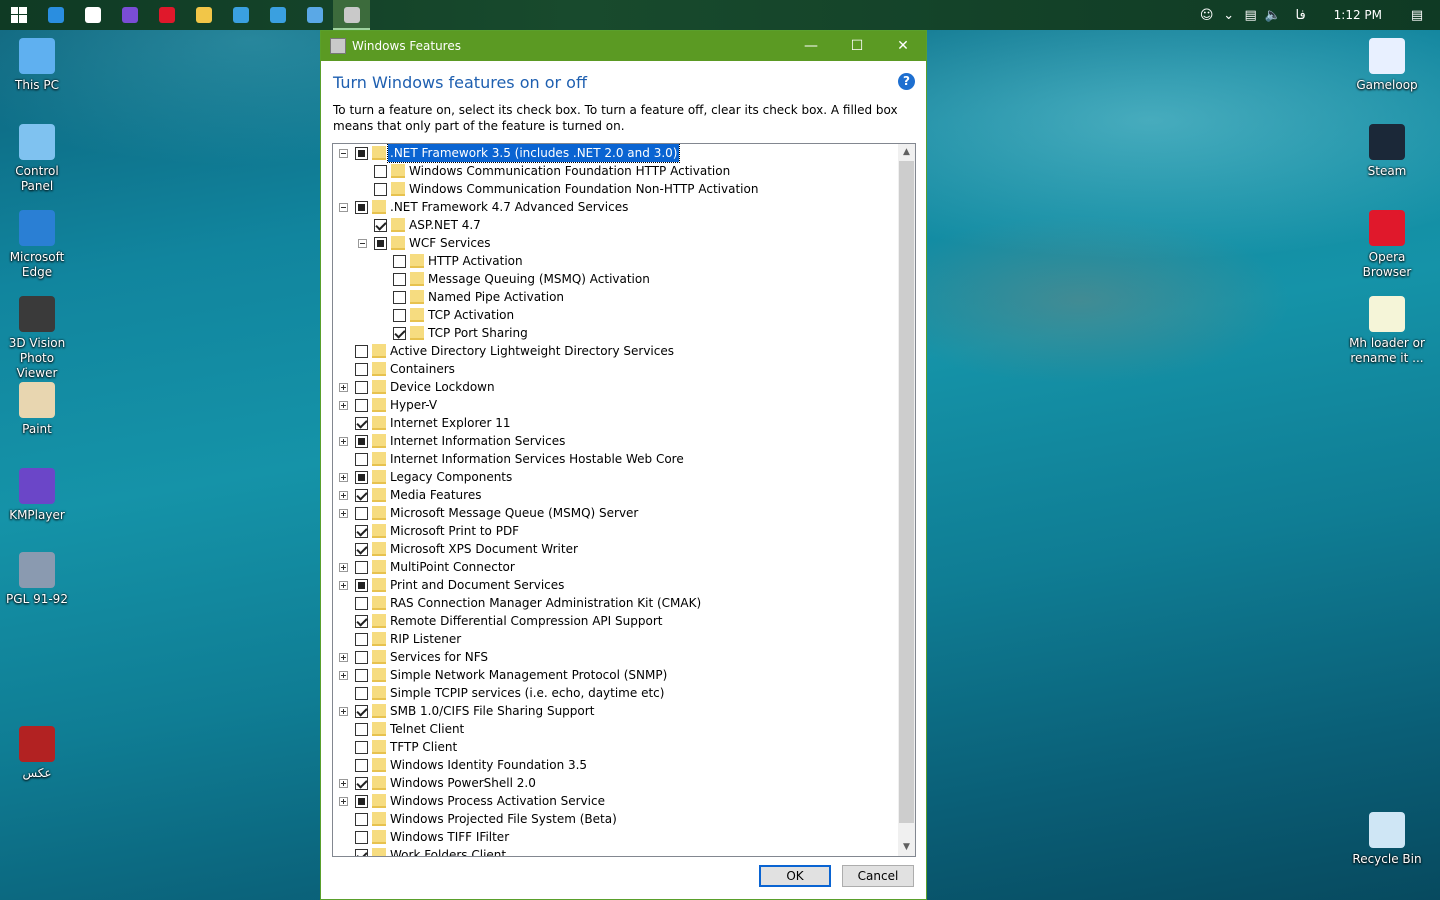 The width and height of the screenshot is (1440, 900). I want to click on feature-row: Windows Process Activation Service, so click(615, 801).